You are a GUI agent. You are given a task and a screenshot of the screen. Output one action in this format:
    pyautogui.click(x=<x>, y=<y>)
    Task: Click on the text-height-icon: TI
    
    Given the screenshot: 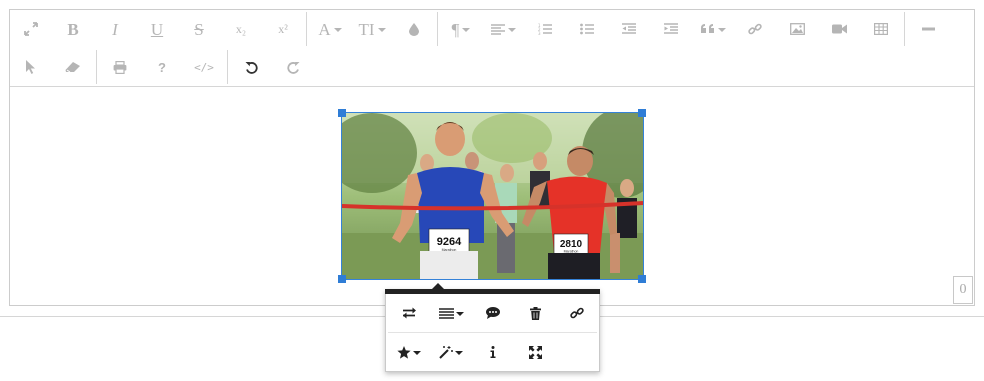 What is the action you would take?
    pyautogui.click(x=366, y=29)
    